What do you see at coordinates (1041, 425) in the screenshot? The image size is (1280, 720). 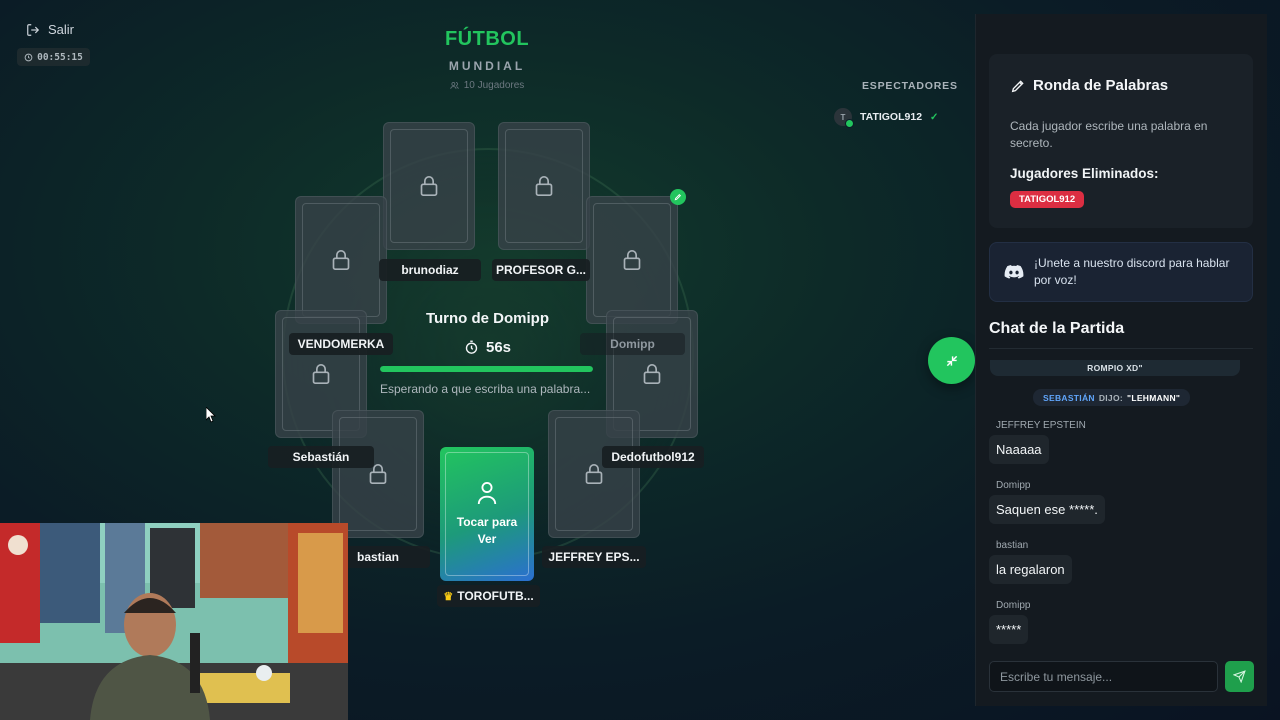 I see `message-author: JEFFREY EPSTEIN` at bounding box center [1041, 425].